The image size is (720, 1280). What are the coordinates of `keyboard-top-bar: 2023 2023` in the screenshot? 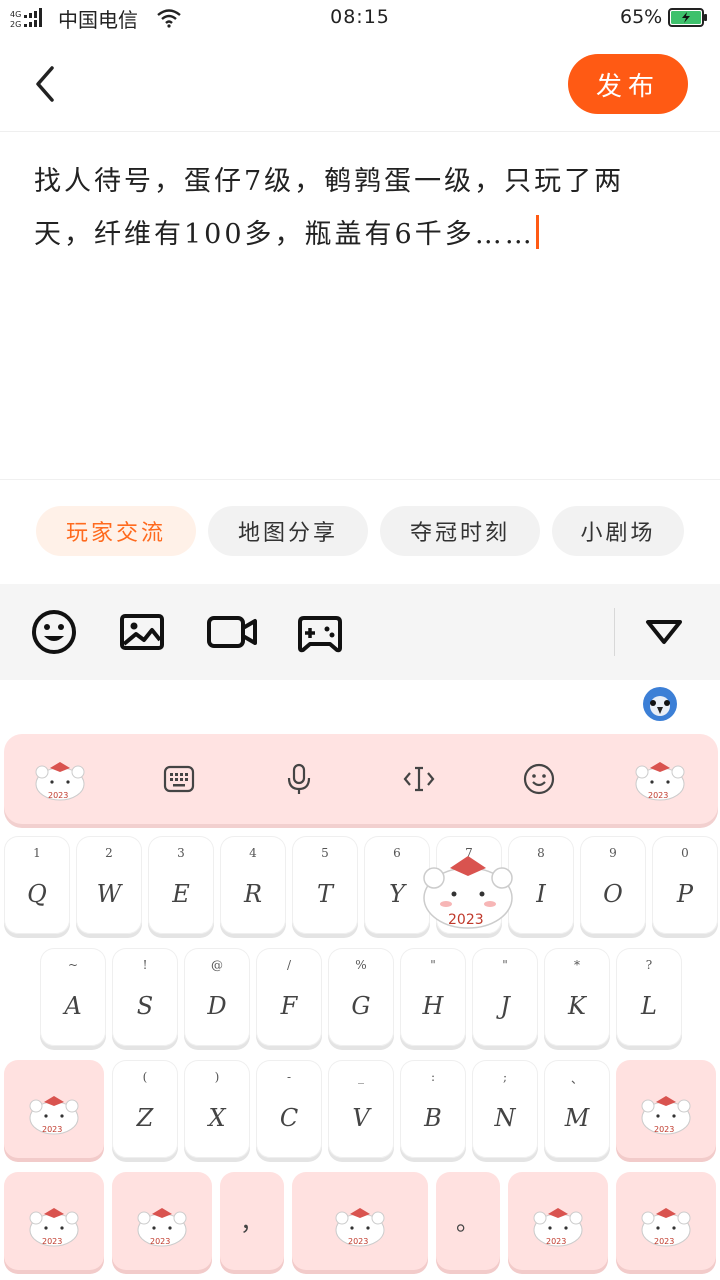 It's located at (361, 779).